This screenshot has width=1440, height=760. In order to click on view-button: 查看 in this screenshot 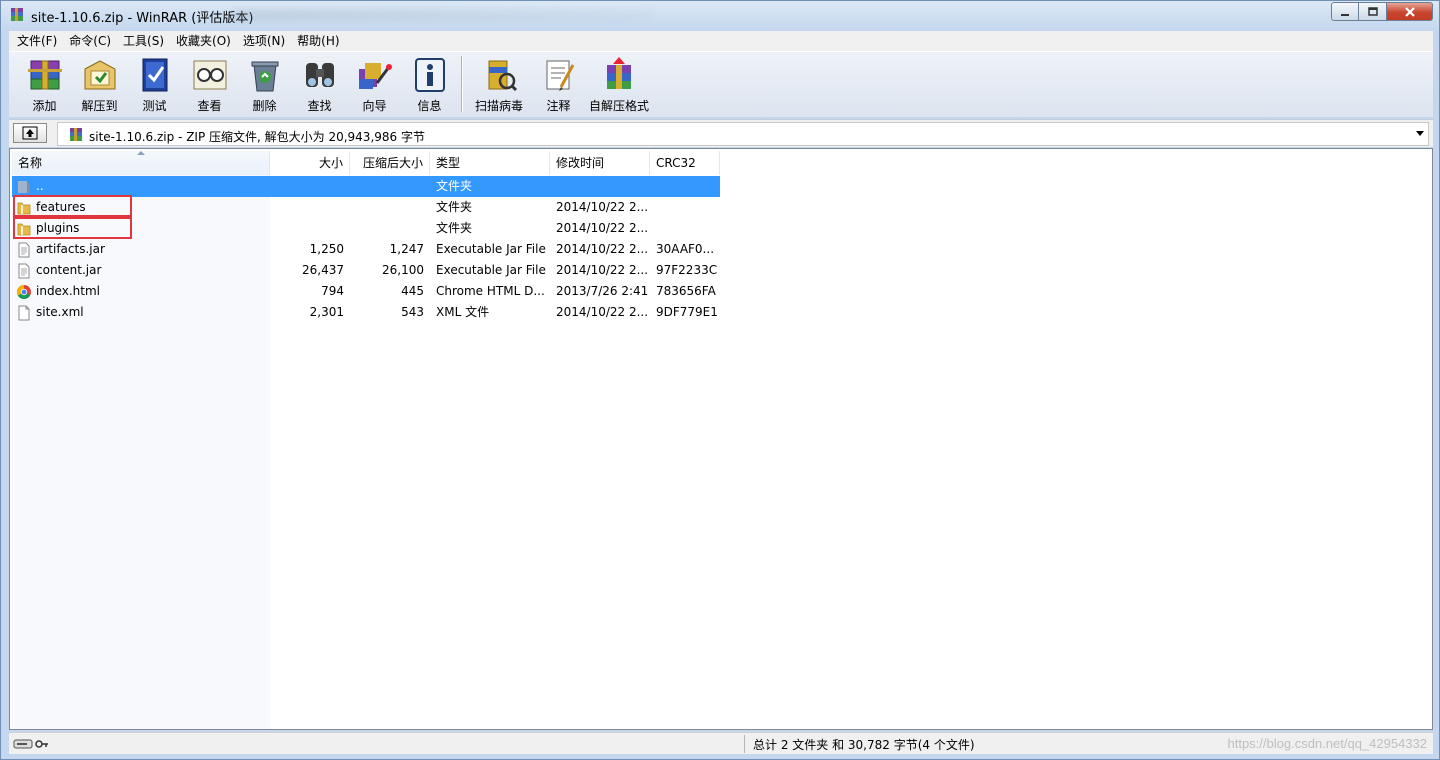, I will do `click(209, 83)`.